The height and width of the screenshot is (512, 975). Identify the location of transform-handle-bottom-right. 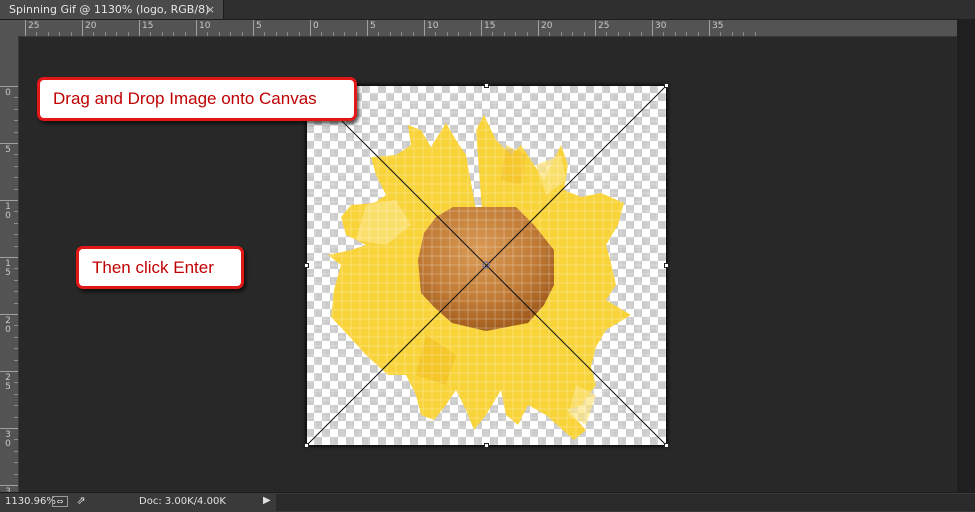
(666, 445).